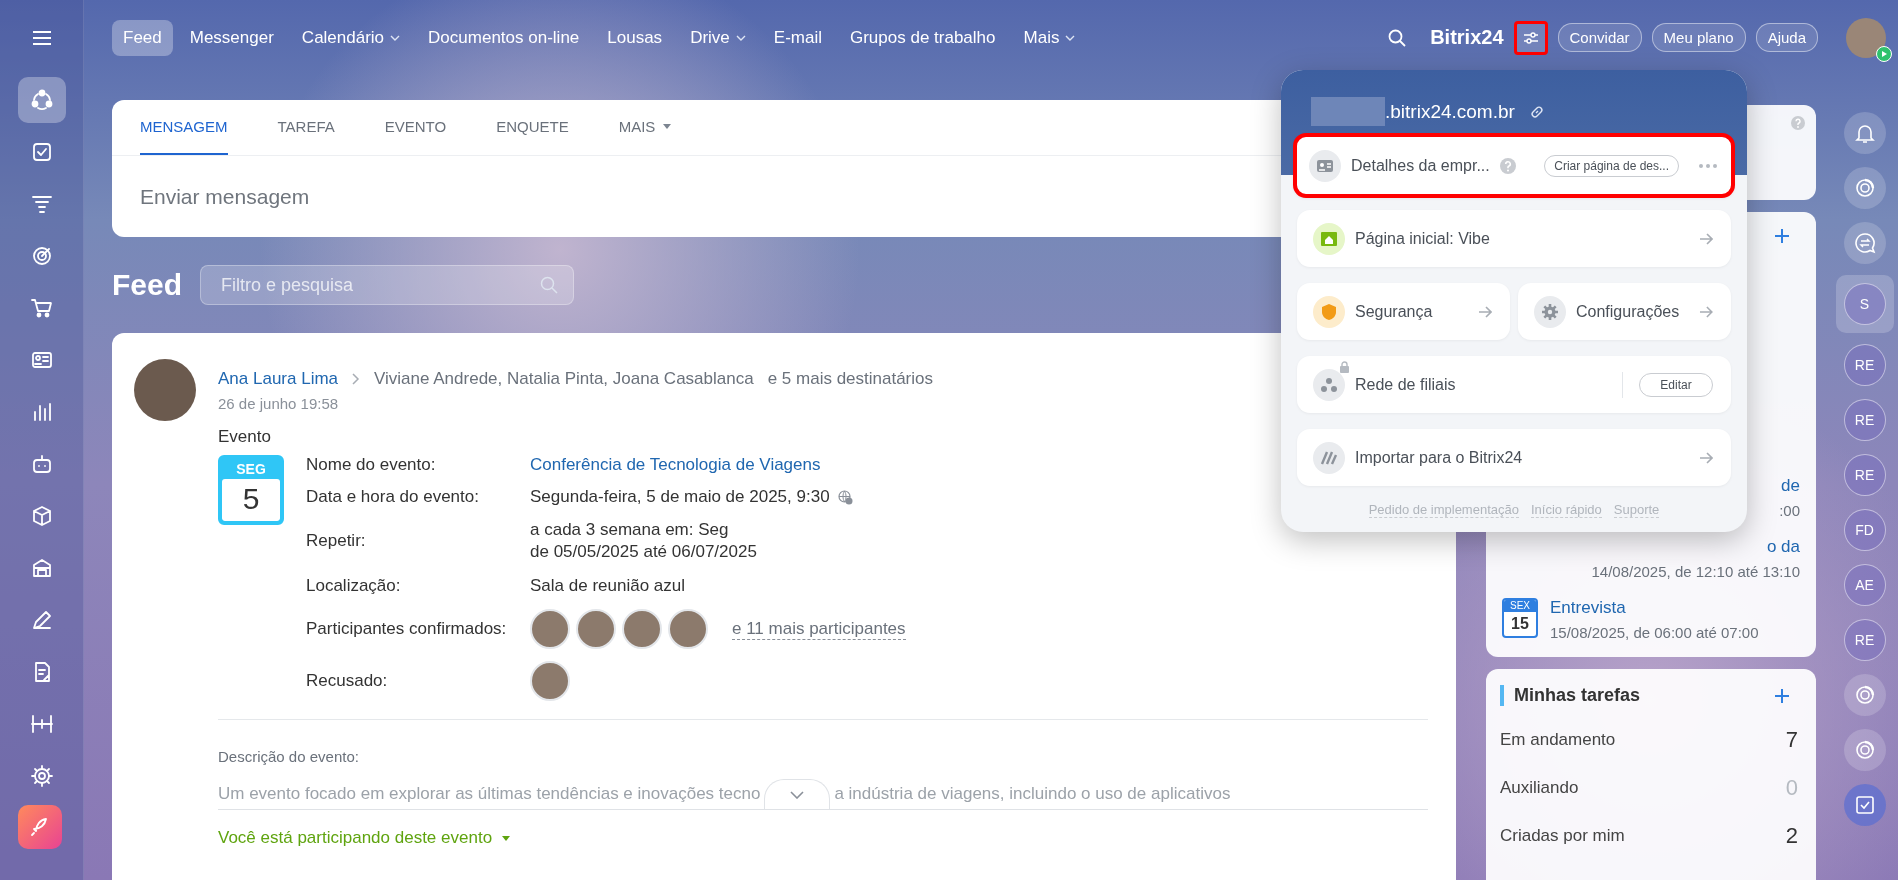  What do you see at coordinates (718, 37) in the screenshot?
I see `nav-tab: Drive` at bounding box center [718, 37].